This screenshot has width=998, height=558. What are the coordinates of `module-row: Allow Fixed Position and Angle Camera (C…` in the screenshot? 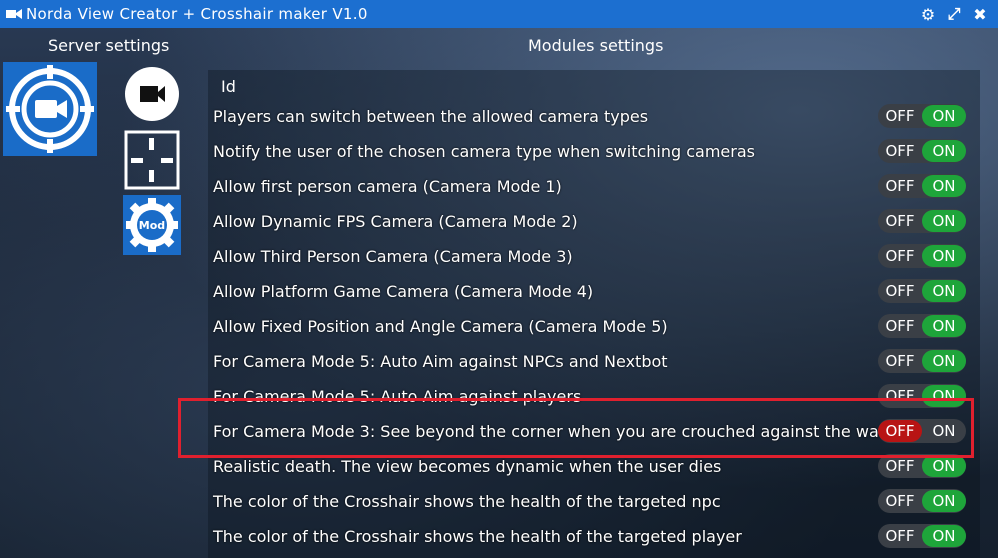 It's located at (593, 326).